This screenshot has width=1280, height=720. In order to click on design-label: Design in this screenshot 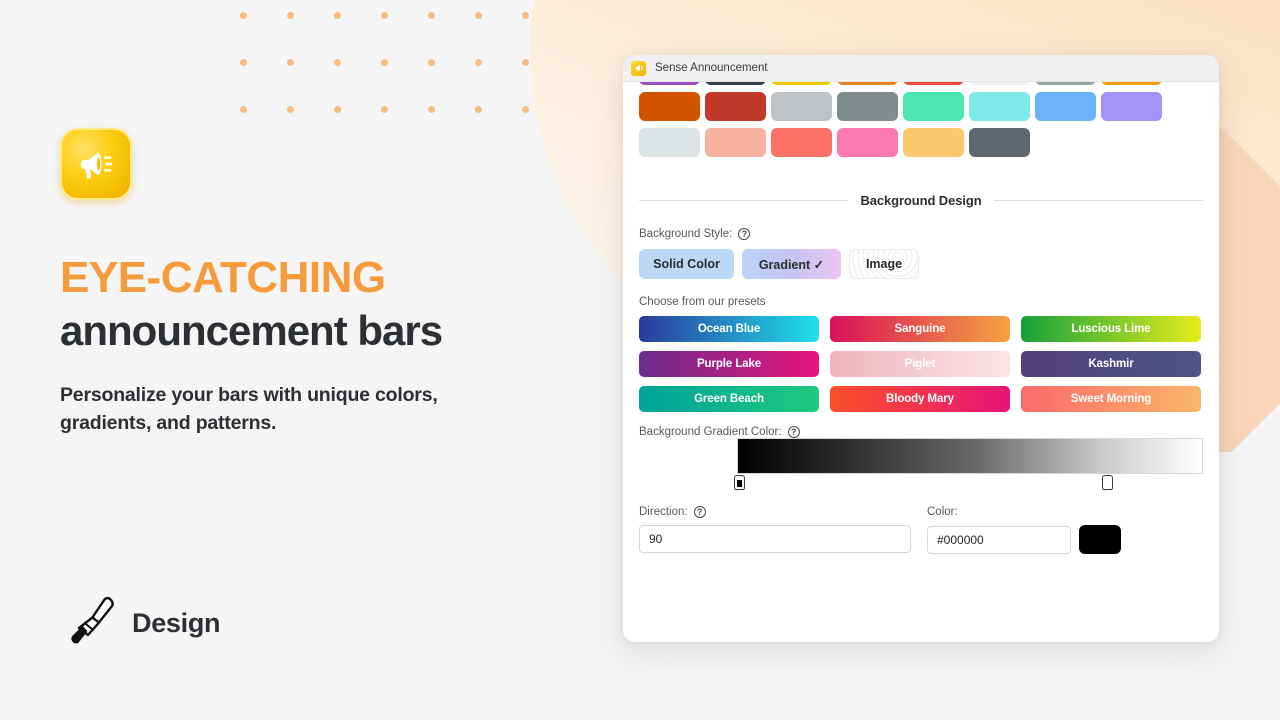, I will do `click(176, 623)`.